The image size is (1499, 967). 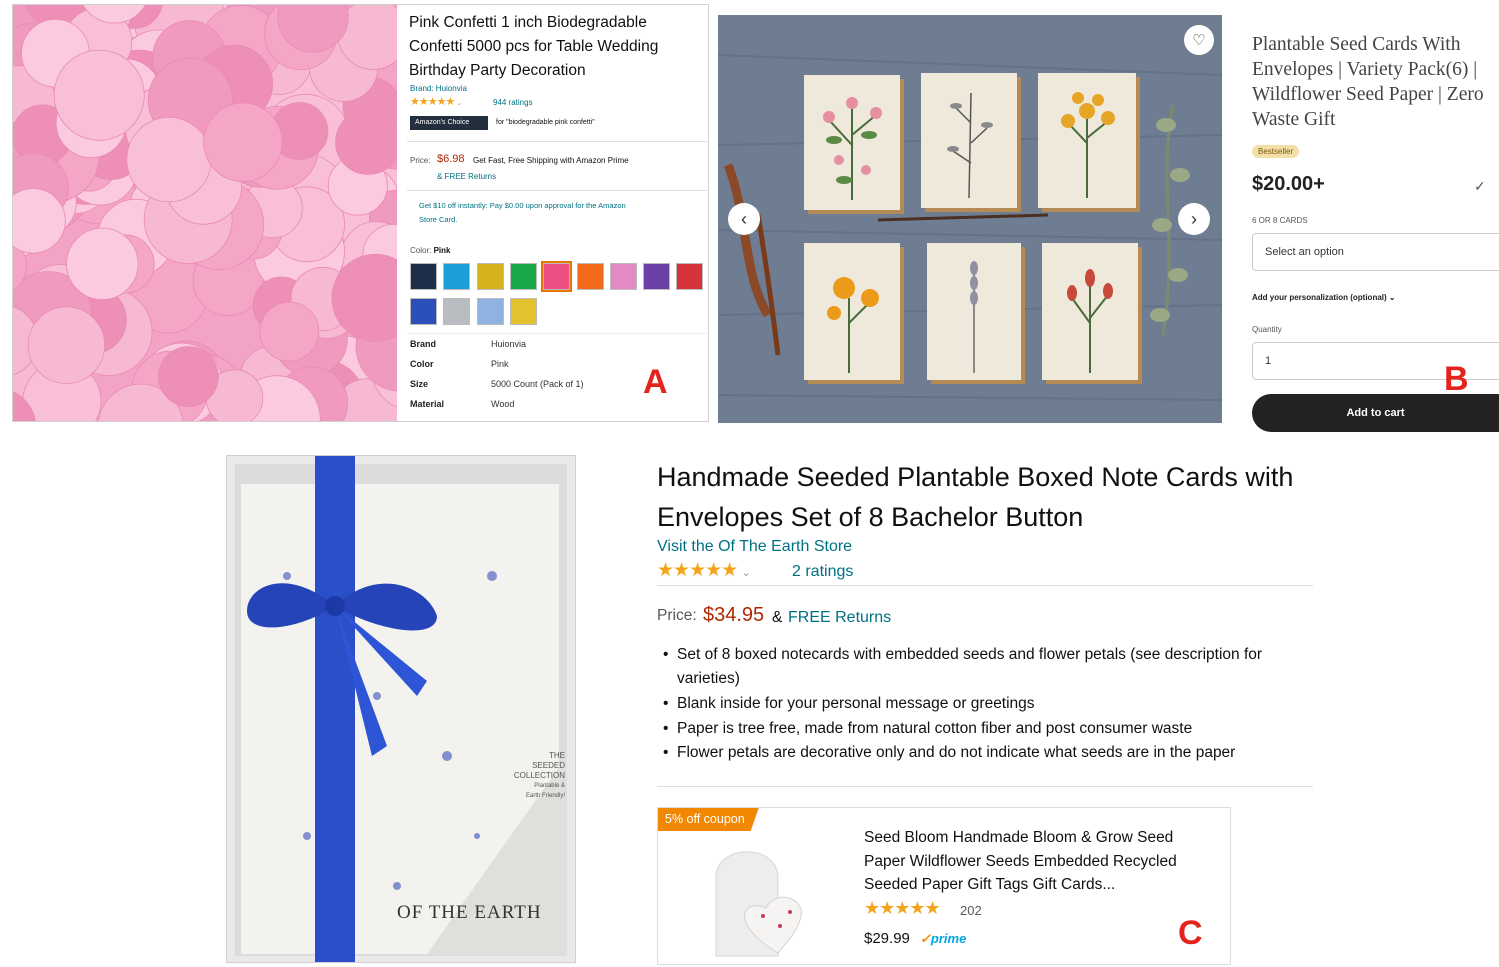 I want to click on seed-paper-tags-image, so click(x=758, y=904).